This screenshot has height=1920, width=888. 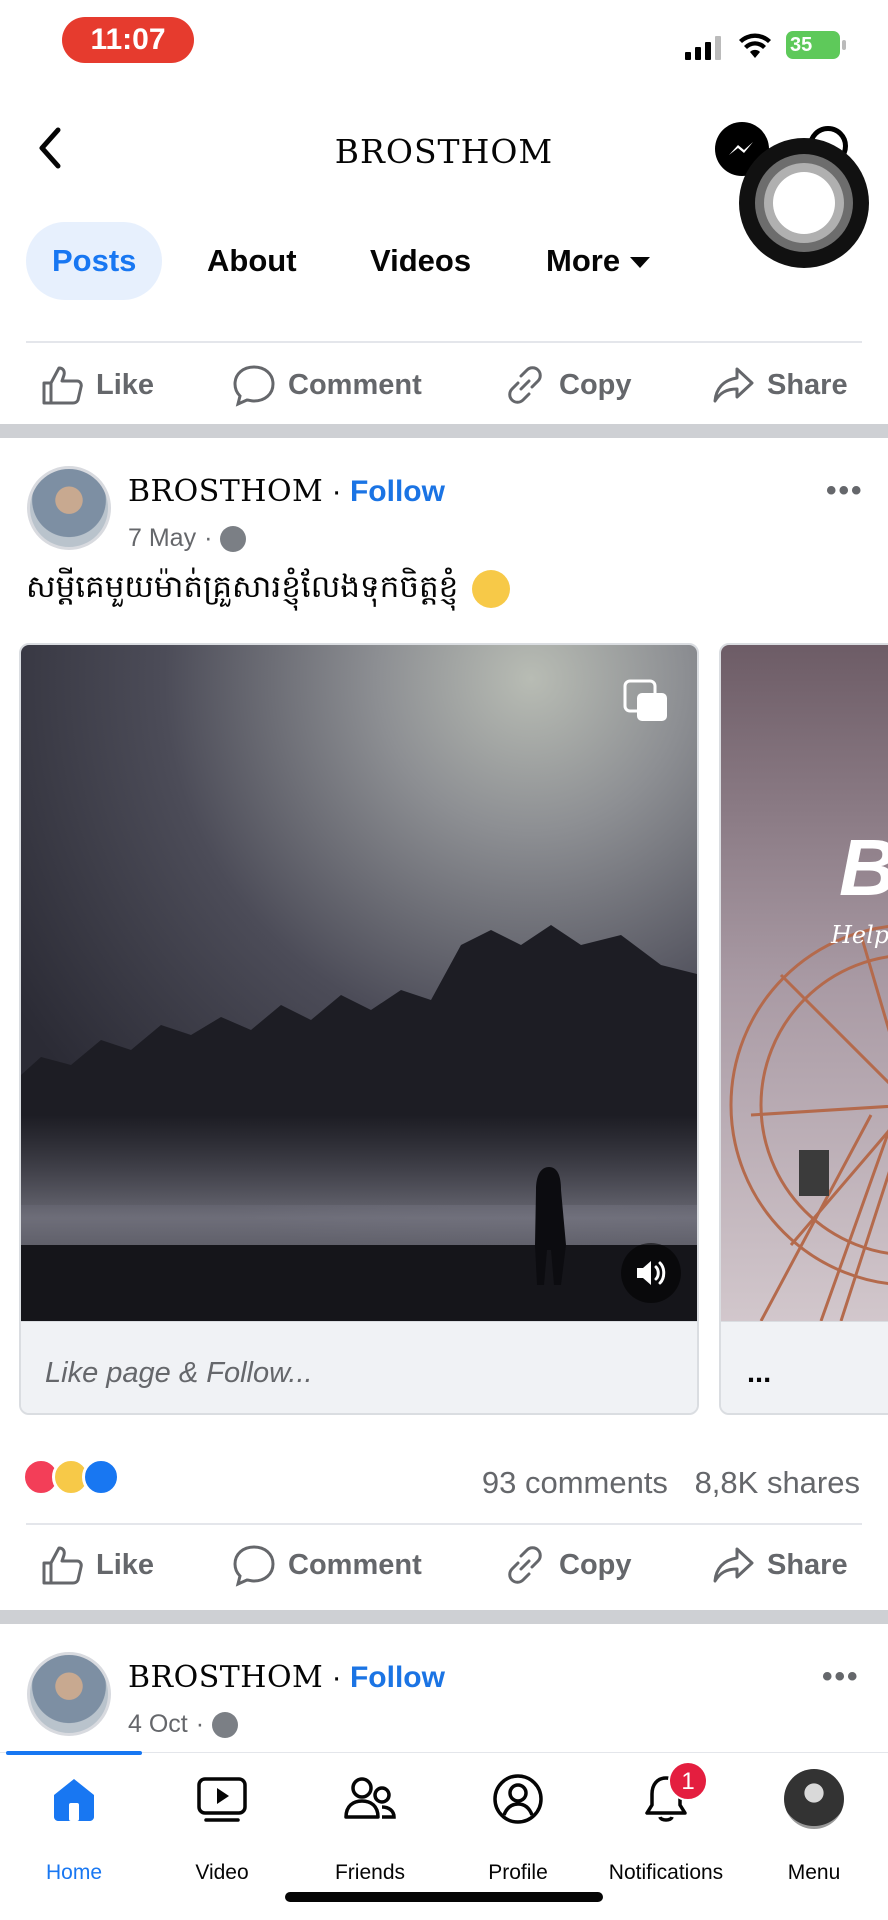 I want to click on status-bar: 11:07 35, so click(x=444, y=44).